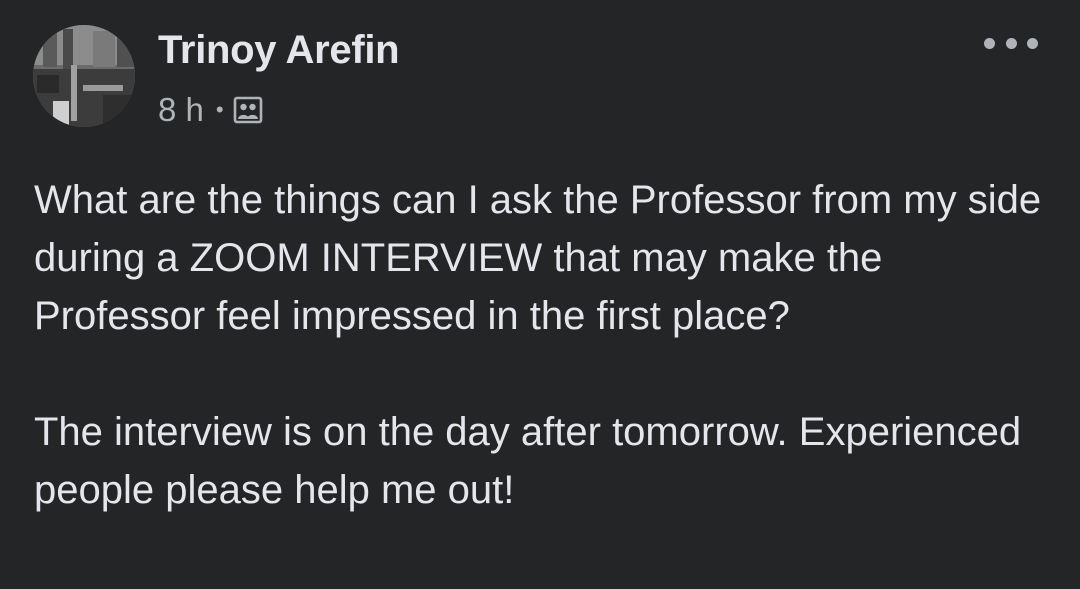 Image resolution: width=1080 pixels, height=589 pixels. I want to click on author-name: Trinoy Arefin, so click(279, 50).